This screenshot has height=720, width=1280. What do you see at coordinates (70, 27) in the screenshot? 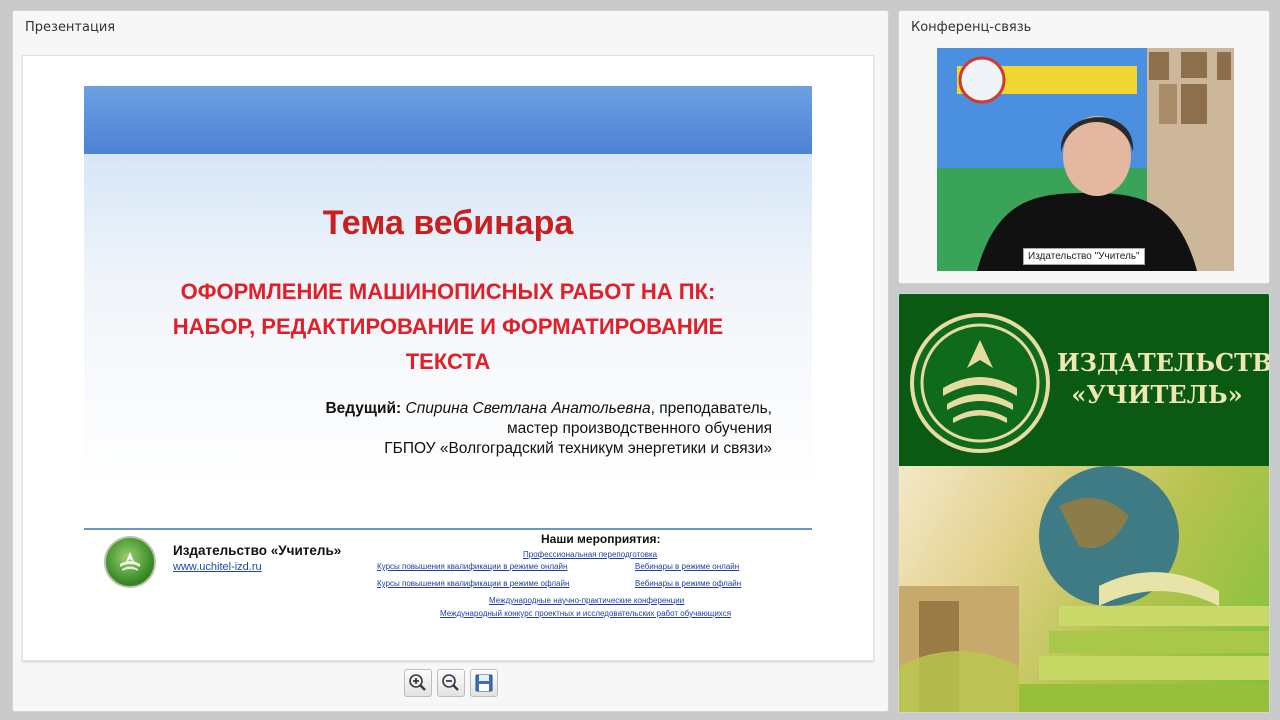
I see `presentation-panel-title: Презентация` at bounding box center [70, 27].